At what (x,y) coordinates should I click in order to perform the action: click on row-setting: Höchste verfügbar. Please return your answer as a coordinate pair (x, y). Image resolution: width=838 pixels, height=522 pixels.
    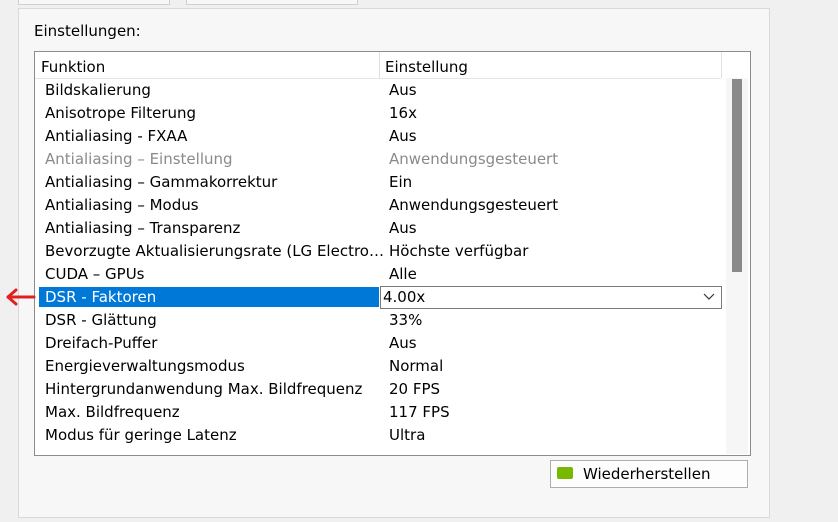
    Looking at the image, I should click on (458, 251).